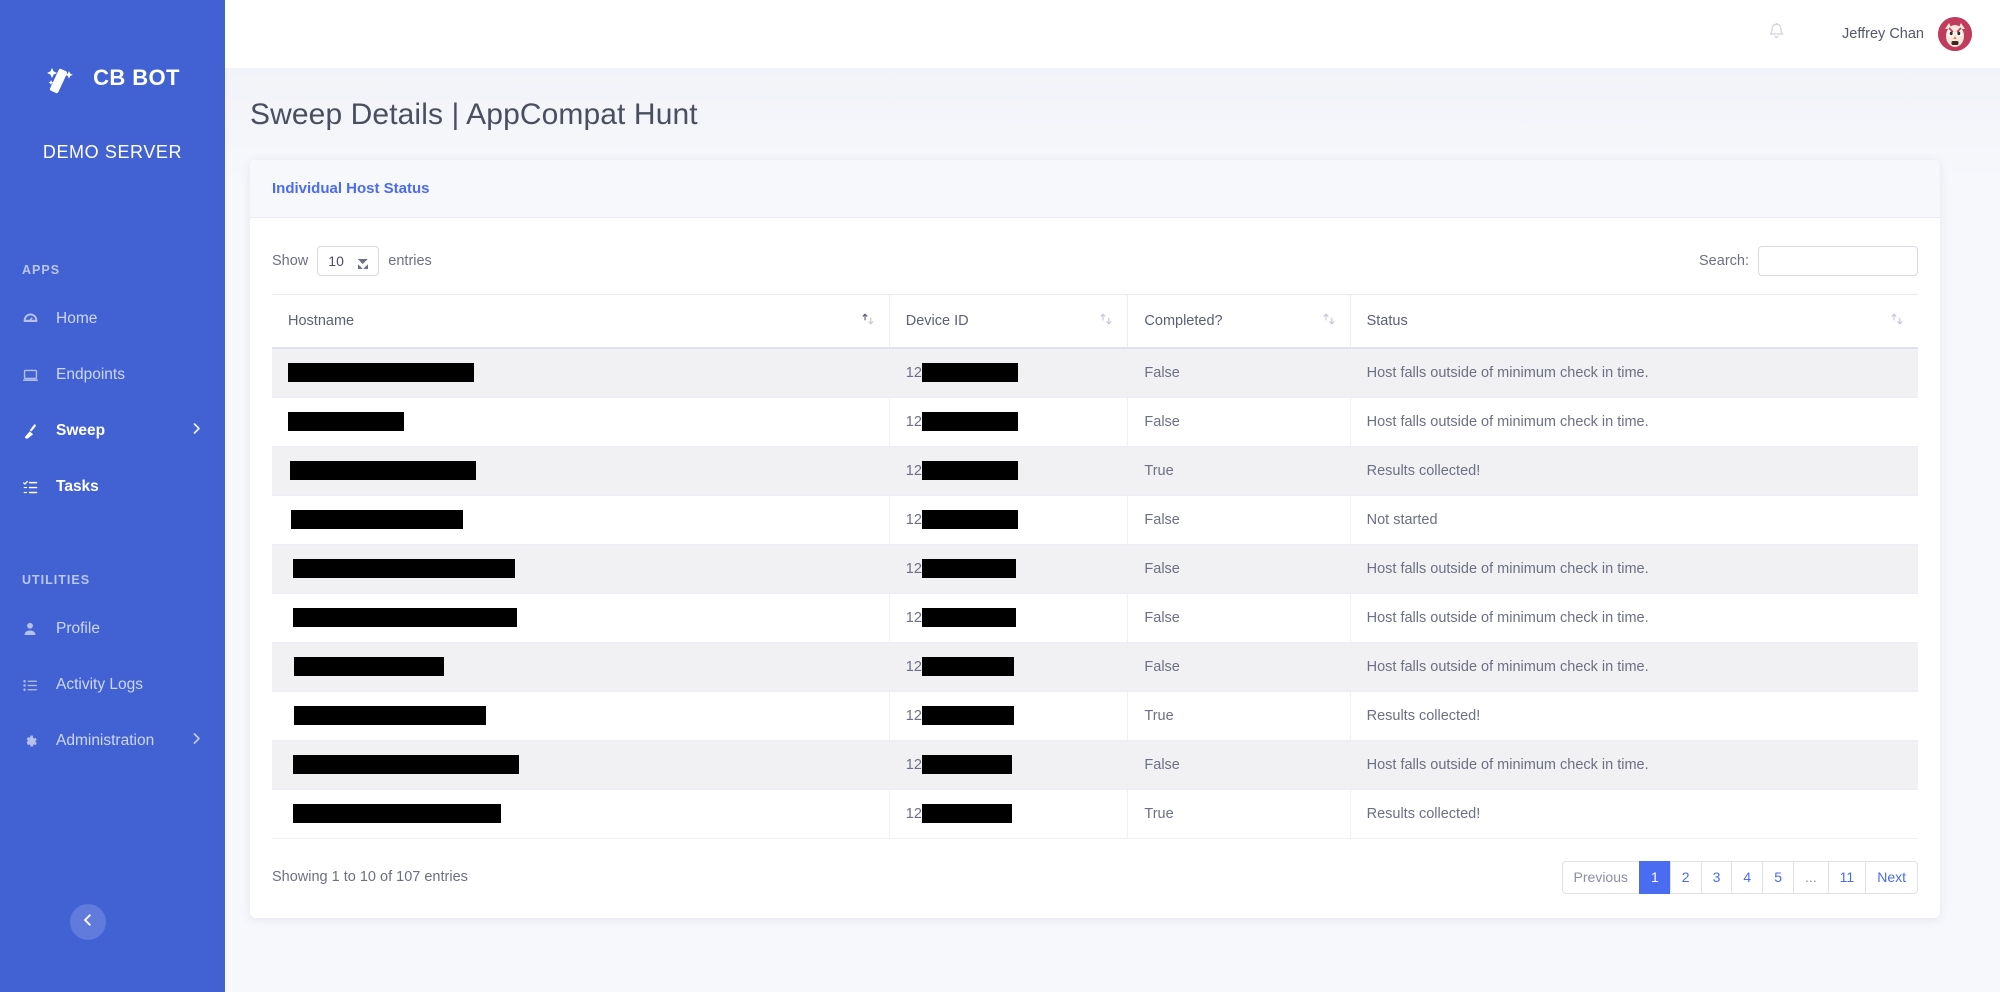  I want to click on sidebar-item-administration: Administration, so click(112, 741).